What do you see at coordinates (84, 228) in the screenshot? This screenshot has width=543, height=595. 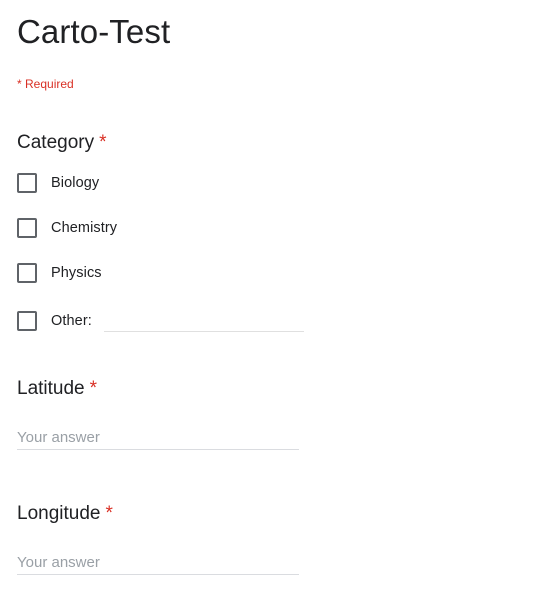 I see `chemistry-label: Chemistry` at bounding box center [84, 228].